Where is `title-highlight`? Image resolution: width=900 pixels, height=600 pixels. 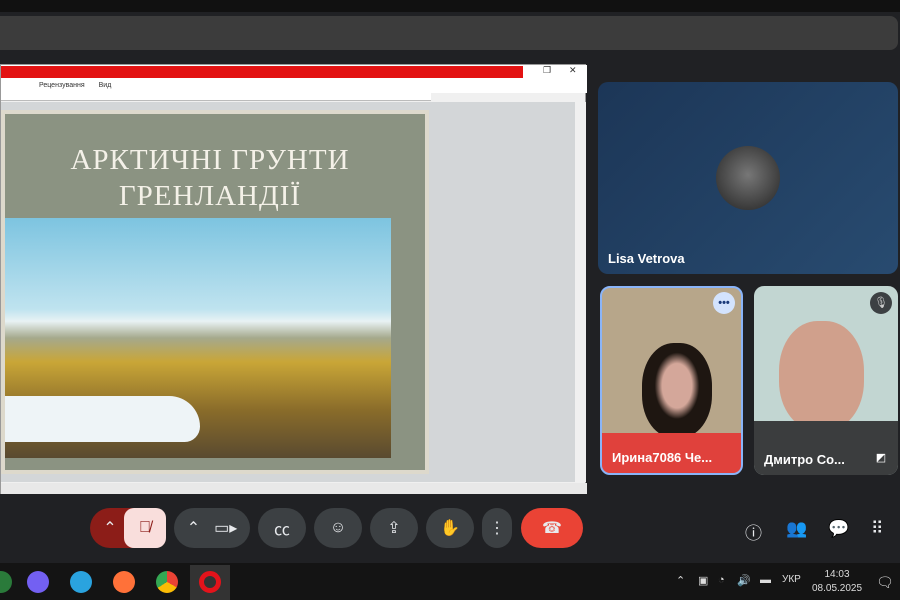
title-highlight is located at coordinates (262, 72).